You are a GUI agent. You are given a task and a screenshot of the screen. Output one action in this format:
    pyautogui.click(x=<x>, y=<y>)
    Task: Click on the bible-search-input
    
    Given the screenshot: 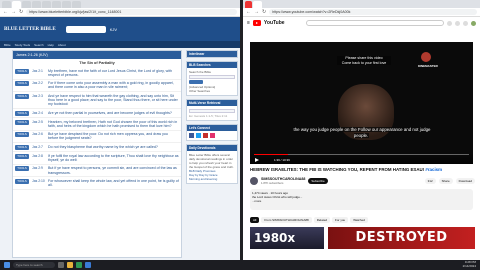 What is the action you would take?
    pyautogui.click(x=212, y=77)
    